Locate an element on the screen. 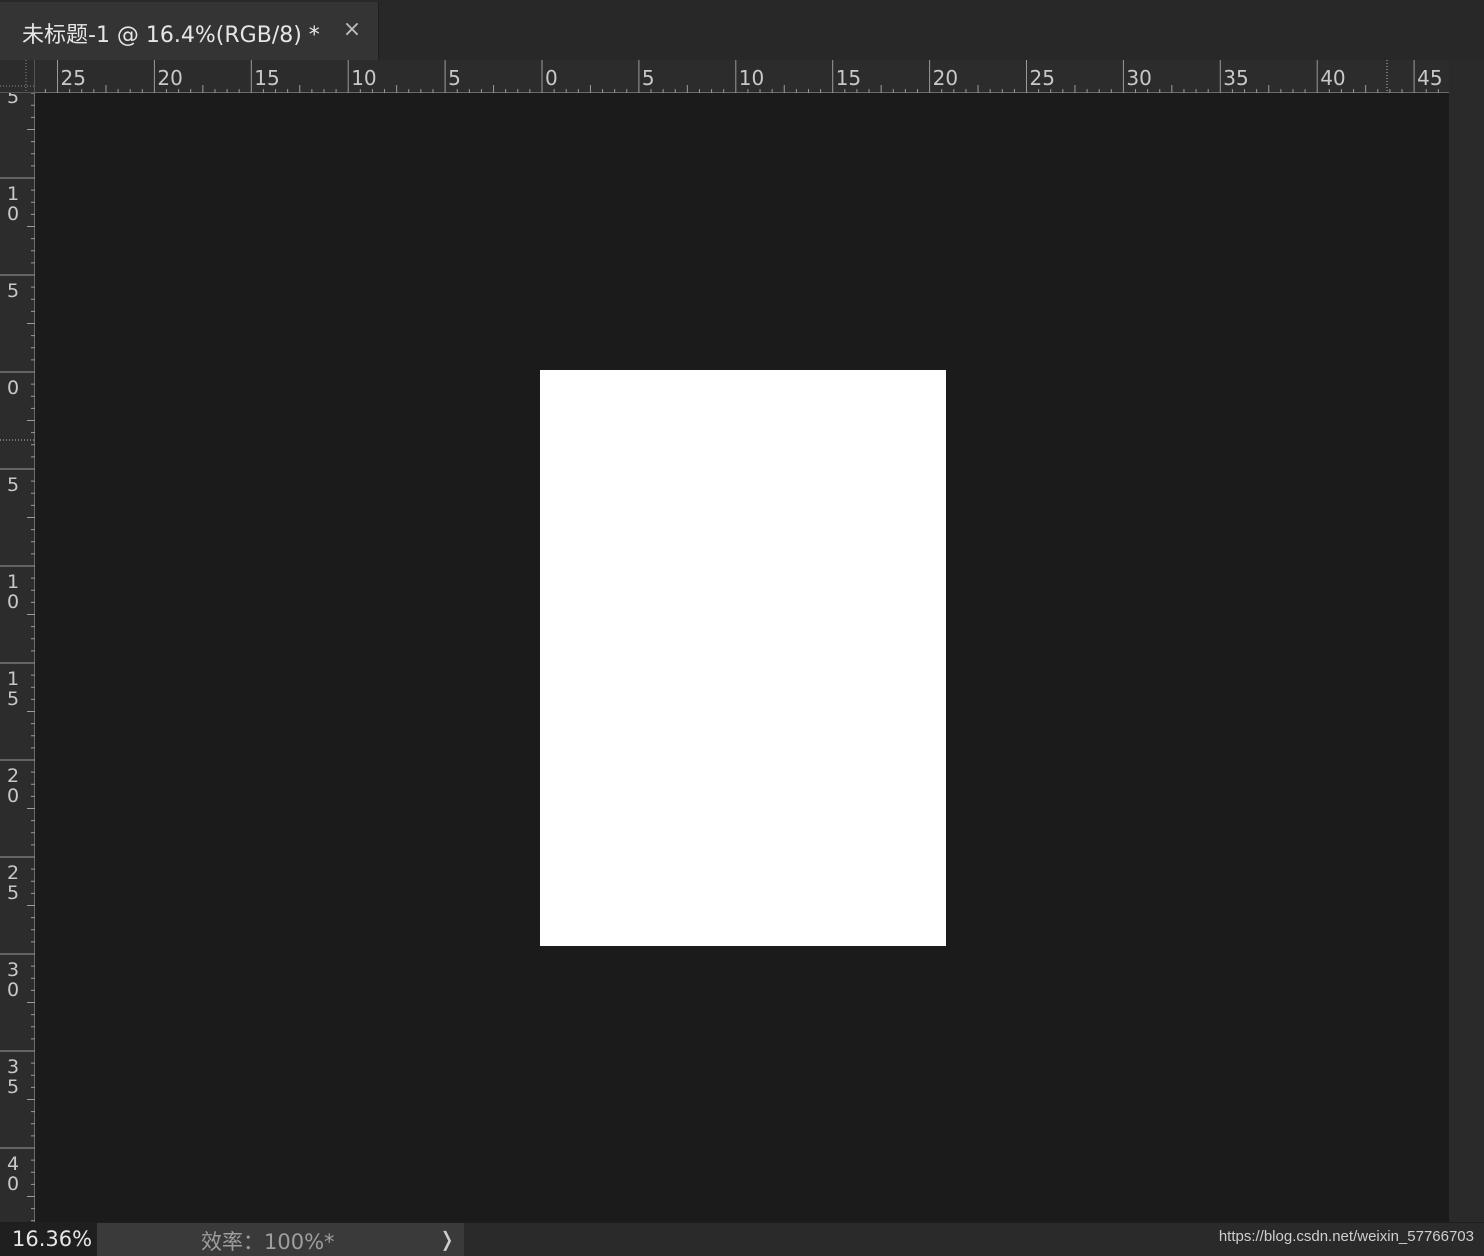  document-tab-title: 未标题-1 @ 16.4%(RGB/8) * is located at coordinates (171, 35).